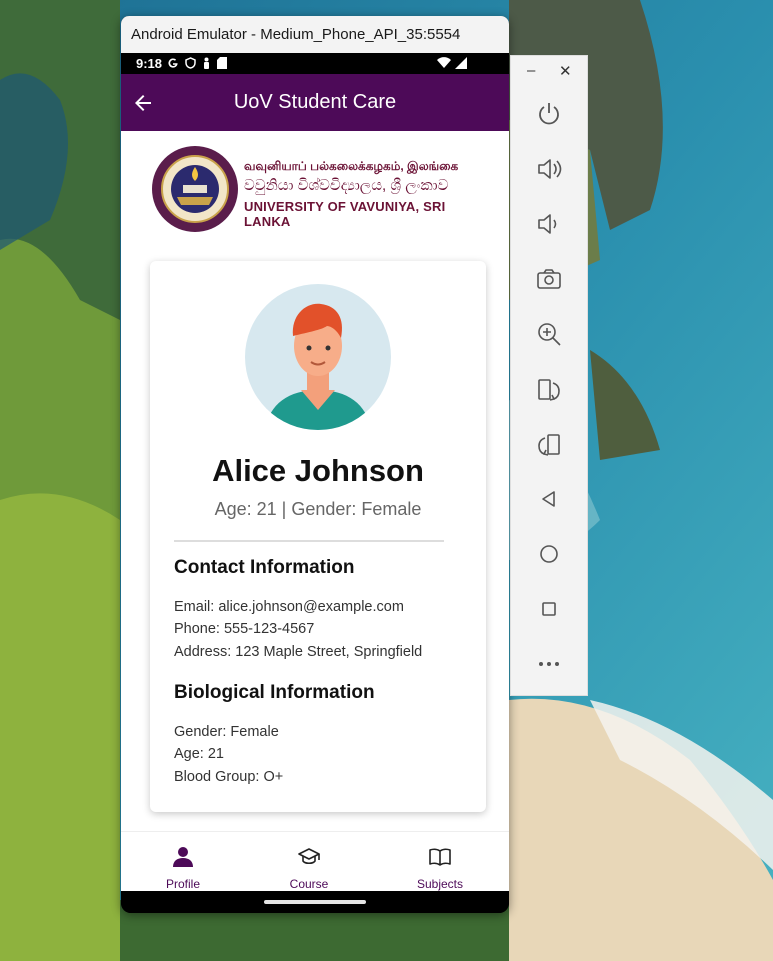 This screenshot has height=961, width=773. I want to click on sd-card-icon, so click(222, 63).